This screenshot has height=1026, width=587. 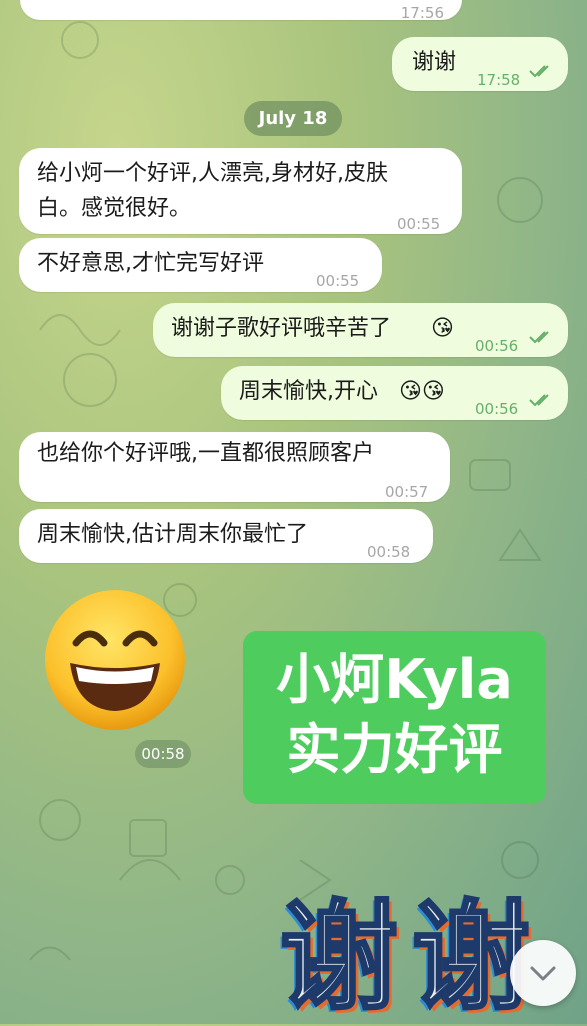 I want to click on promo-banner: 小炣Kyla 实力好评, so click(x=394, y=717).